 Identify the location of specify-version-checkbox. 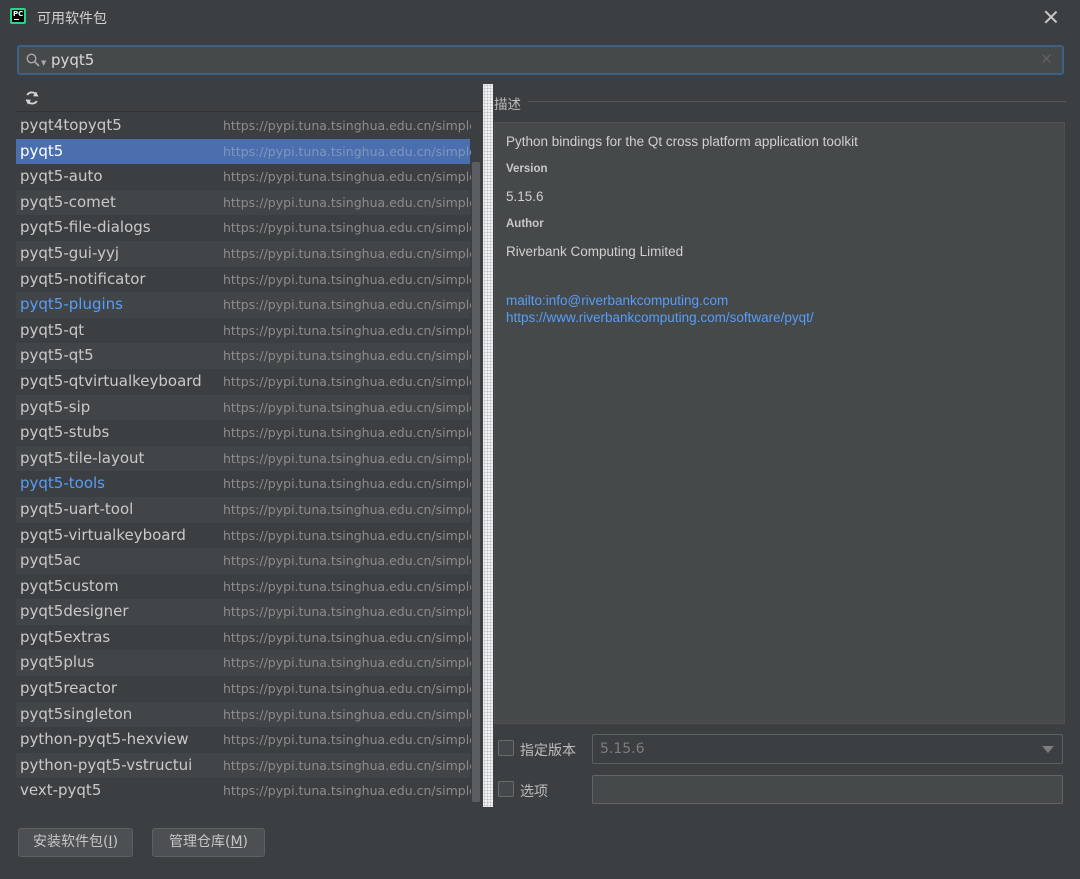
(506, 748).